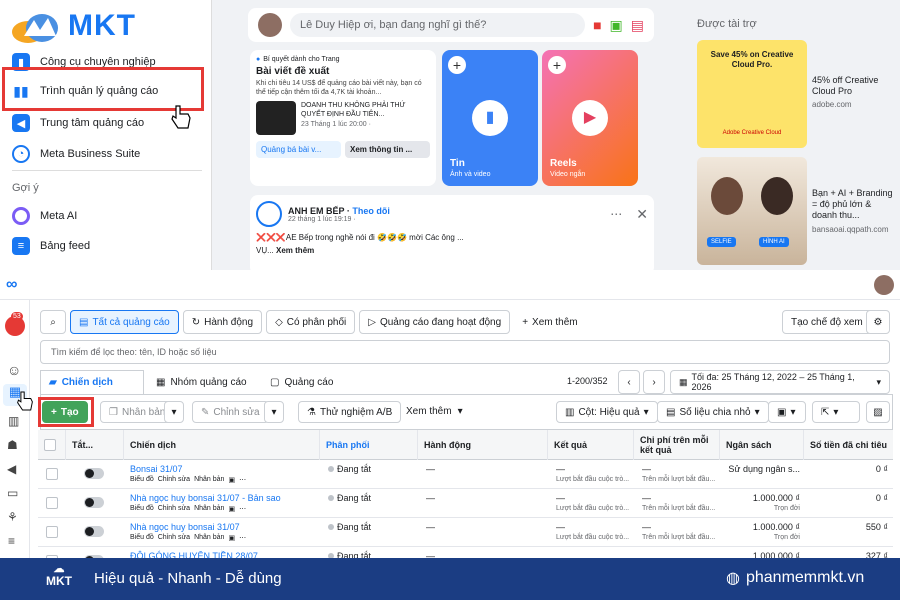 This screenshot has height=600, width=900. Describe the element at coordinates (550, 322) in the screenshot. I see `see-more-button: + Xem thêm` at that location.